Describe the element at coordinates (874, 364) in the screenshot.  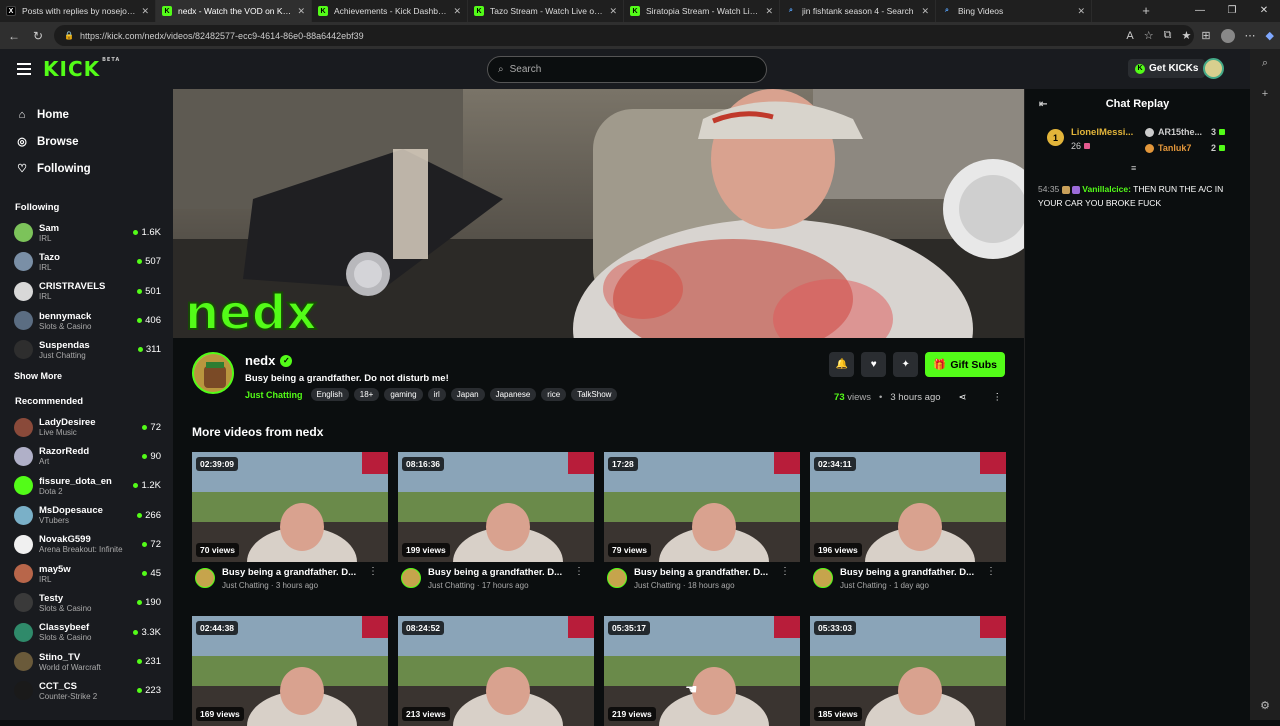
I see `follow-button: ♥` at that location.